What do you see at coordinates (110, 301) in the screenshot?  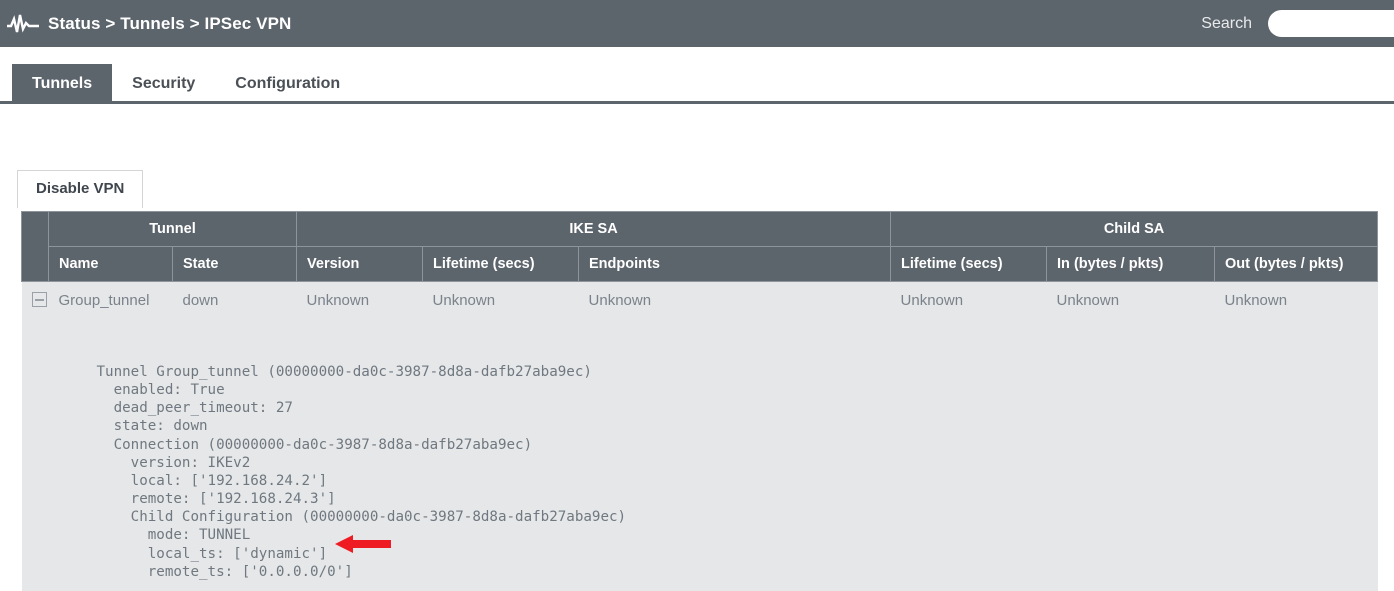 I see `cell-name: Group_tunnel` at bounding box center [110, 301].